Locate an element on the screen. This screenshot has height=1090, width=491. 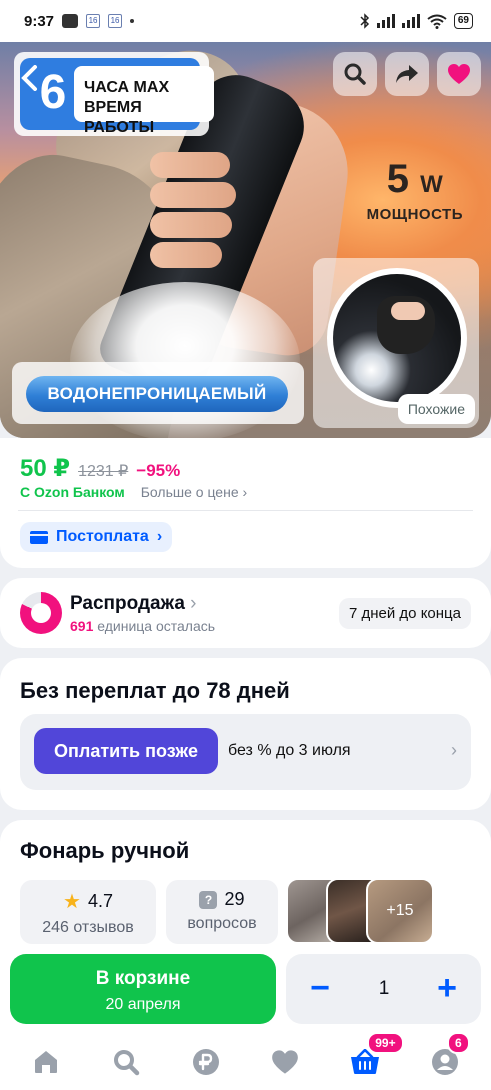
pay-later-button: Оплатить позже is located at coordinates (126, 751).